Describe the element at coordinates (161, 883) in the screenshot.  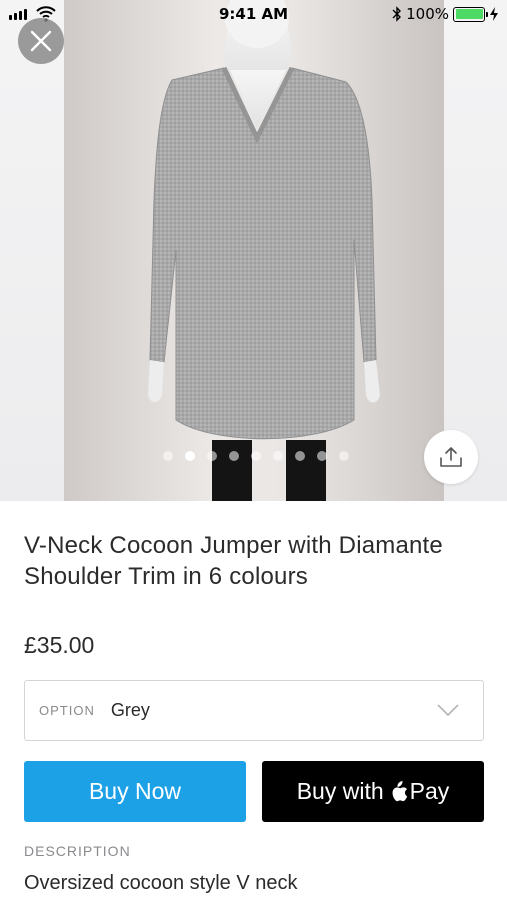
I see `description-text: Oversized cocoon style V neck` at that location.